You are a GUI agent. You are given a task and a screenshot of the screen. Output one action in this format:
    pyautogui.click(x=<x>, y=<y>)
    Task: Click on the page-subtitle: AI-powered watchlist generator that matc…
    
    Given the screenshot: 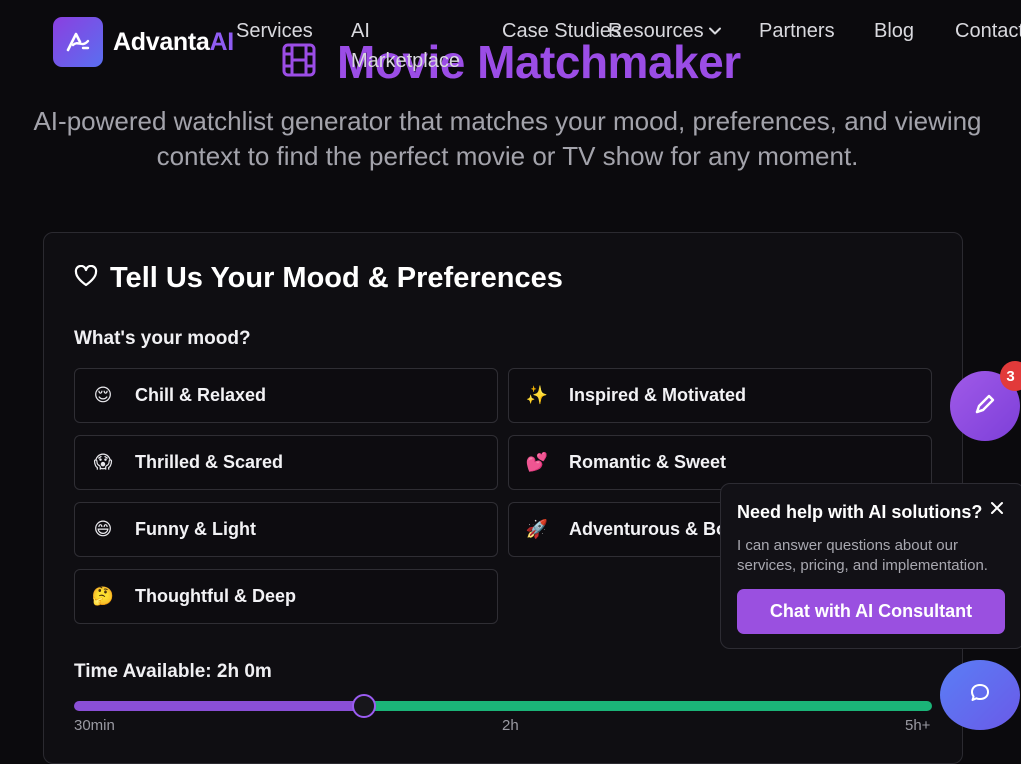 What is the action you would take?
    pyautogui.click(x=507, y=138)
    